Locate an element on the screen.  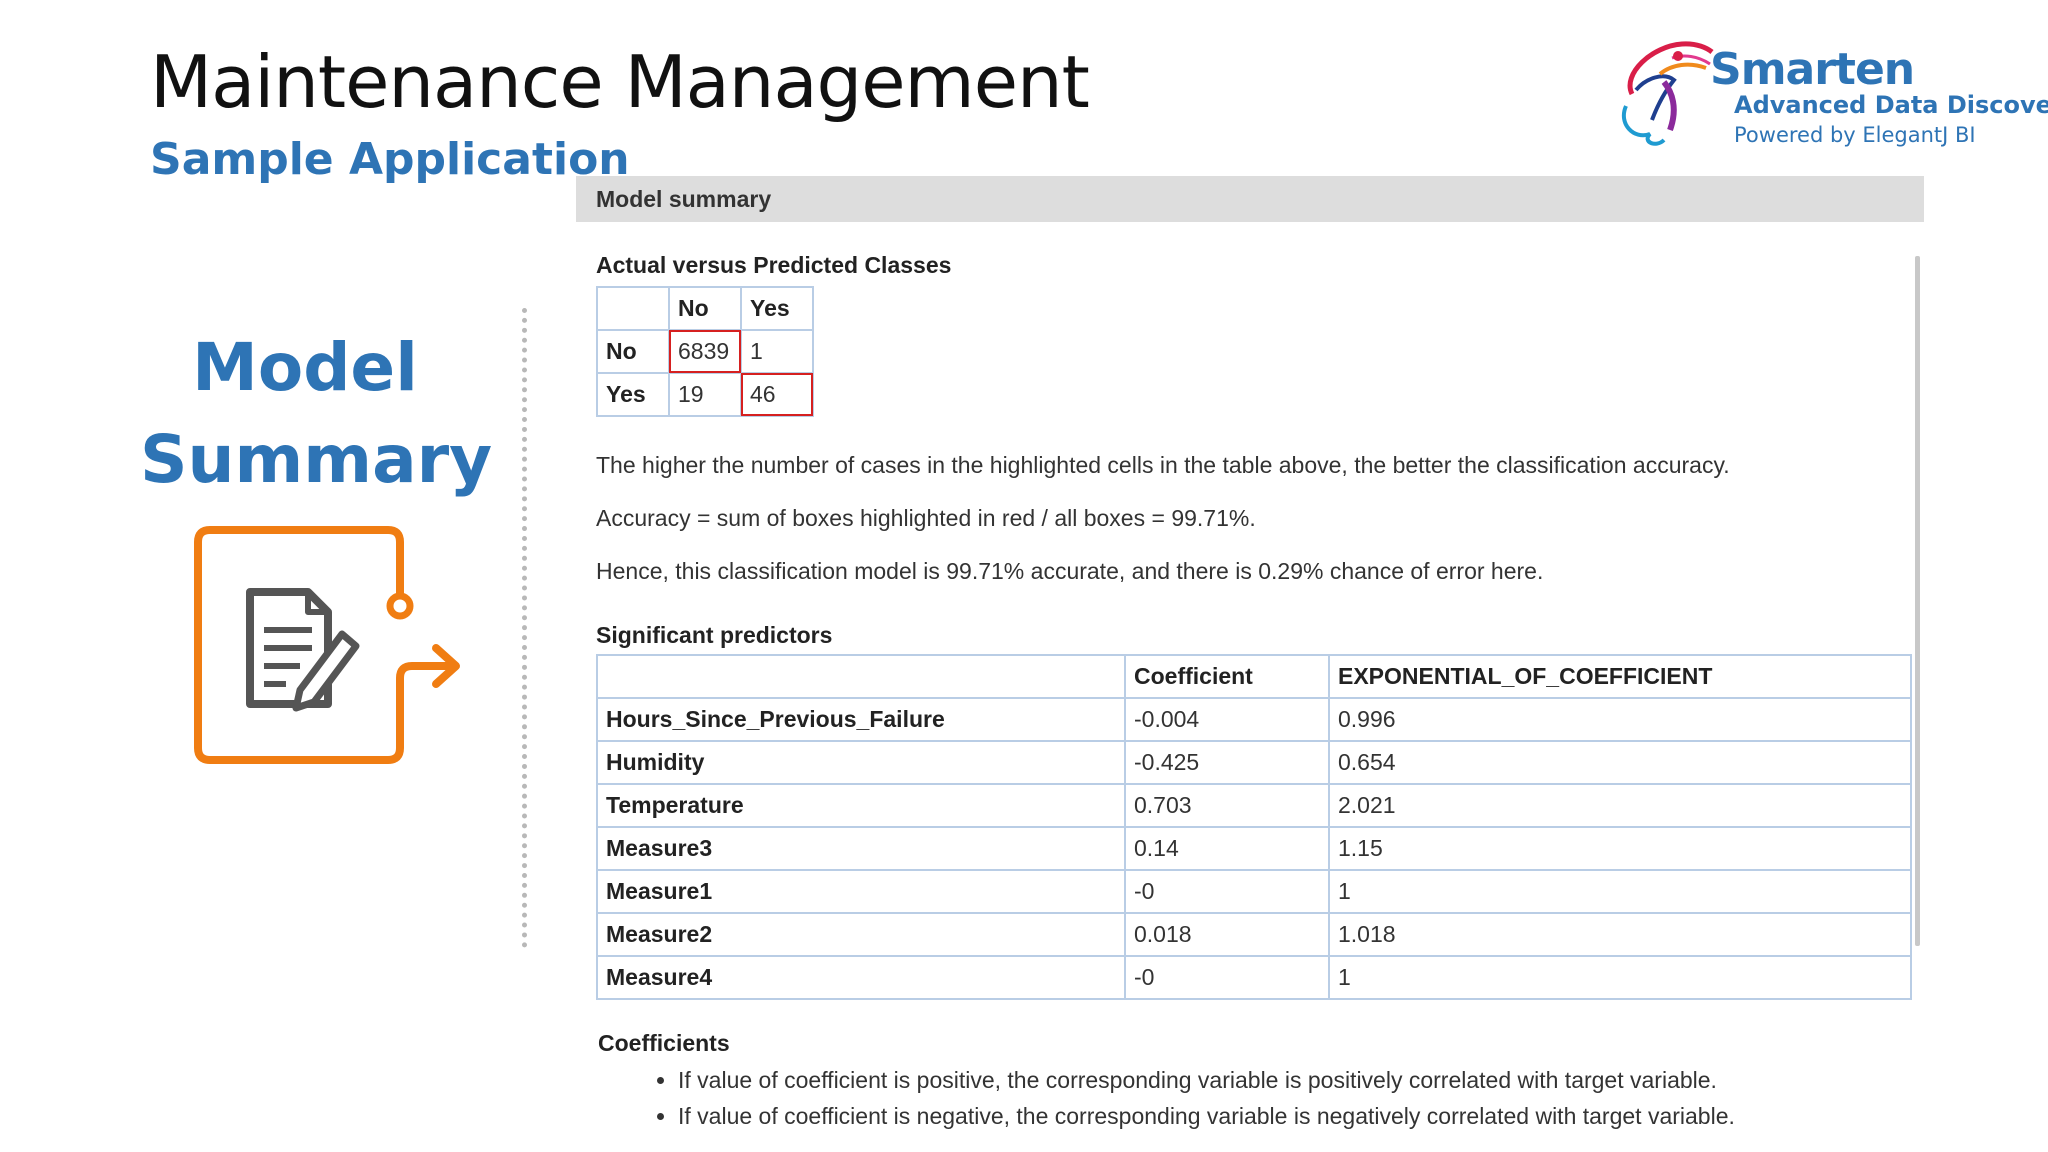
table-cell: 1 is located at coordinates (777, 351).